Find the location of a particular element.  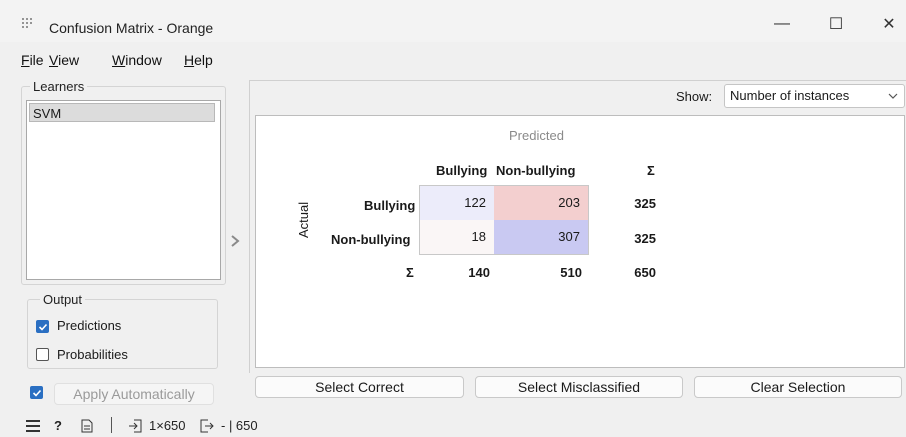

auto-apply-checkbox is located at coordinates (36, 392).